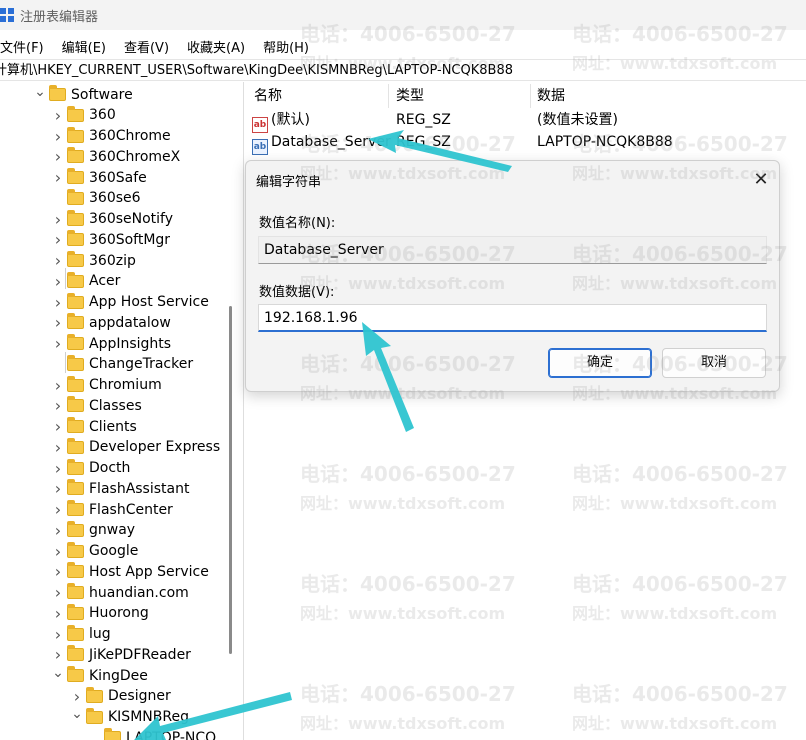 This screenshot has width=806, height=740. I want to click on menu-help: 帮助(H), so click(290, 46).